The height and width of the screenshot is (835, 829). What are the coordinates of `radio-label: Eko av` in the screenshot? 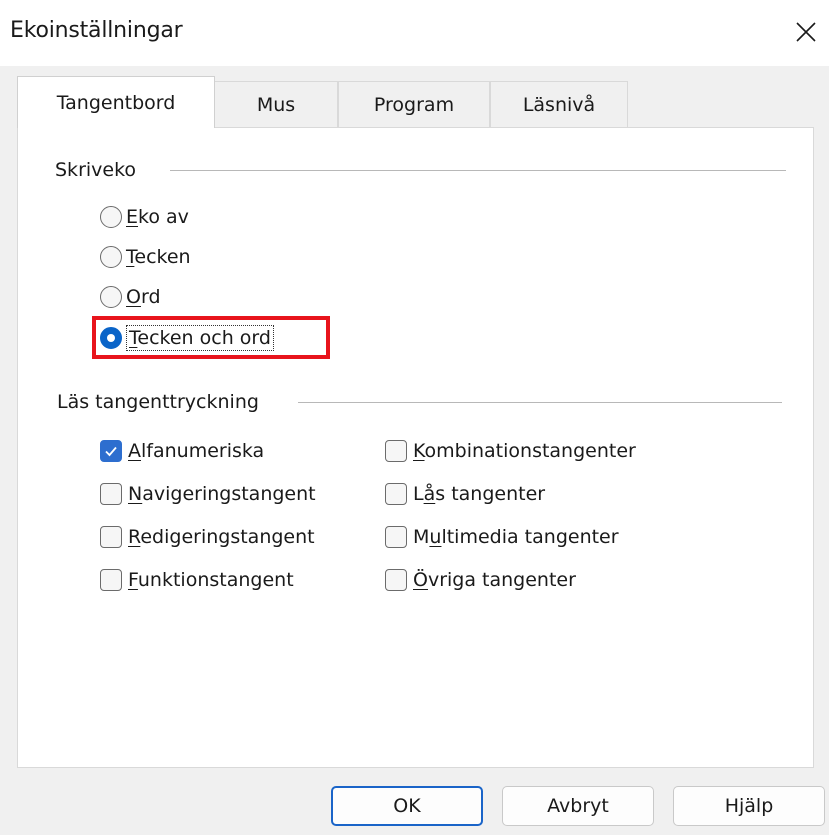 It's located at (157, 217).